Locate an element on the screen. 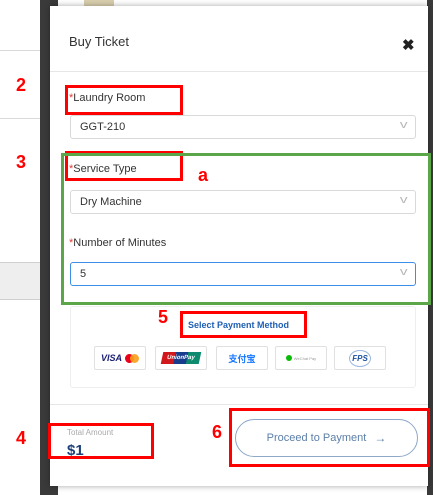 The height and width of the screenshot is (495, 433). annotation-box-proceed is located at coordinates (329, 437).